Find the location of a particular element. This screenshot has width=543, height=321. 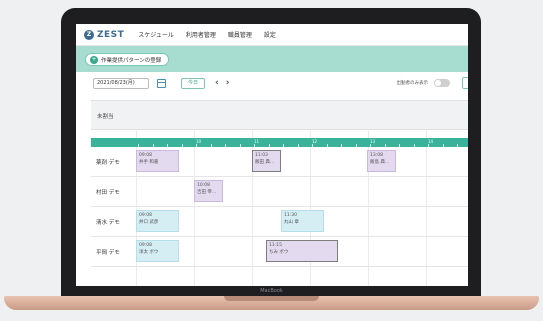

nav-schedule: スケジュール is located at coordinates (156, 34).